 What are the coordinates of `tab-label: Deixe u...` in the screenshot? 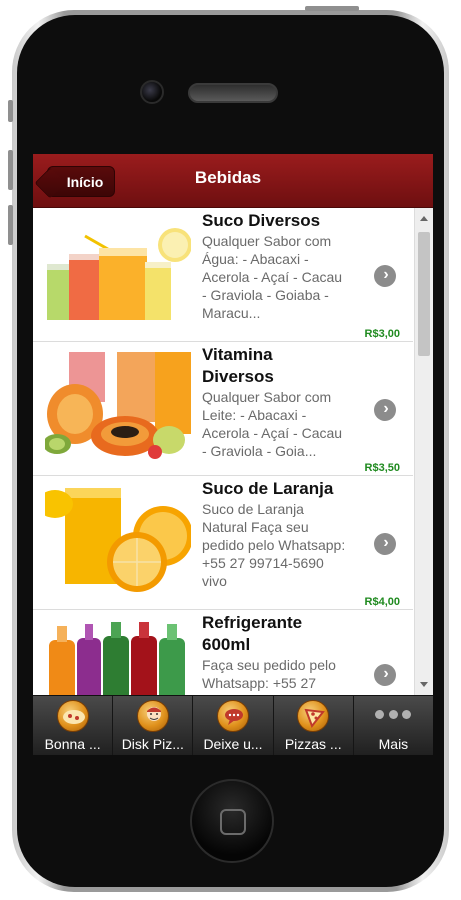 It's located at (233, 744).